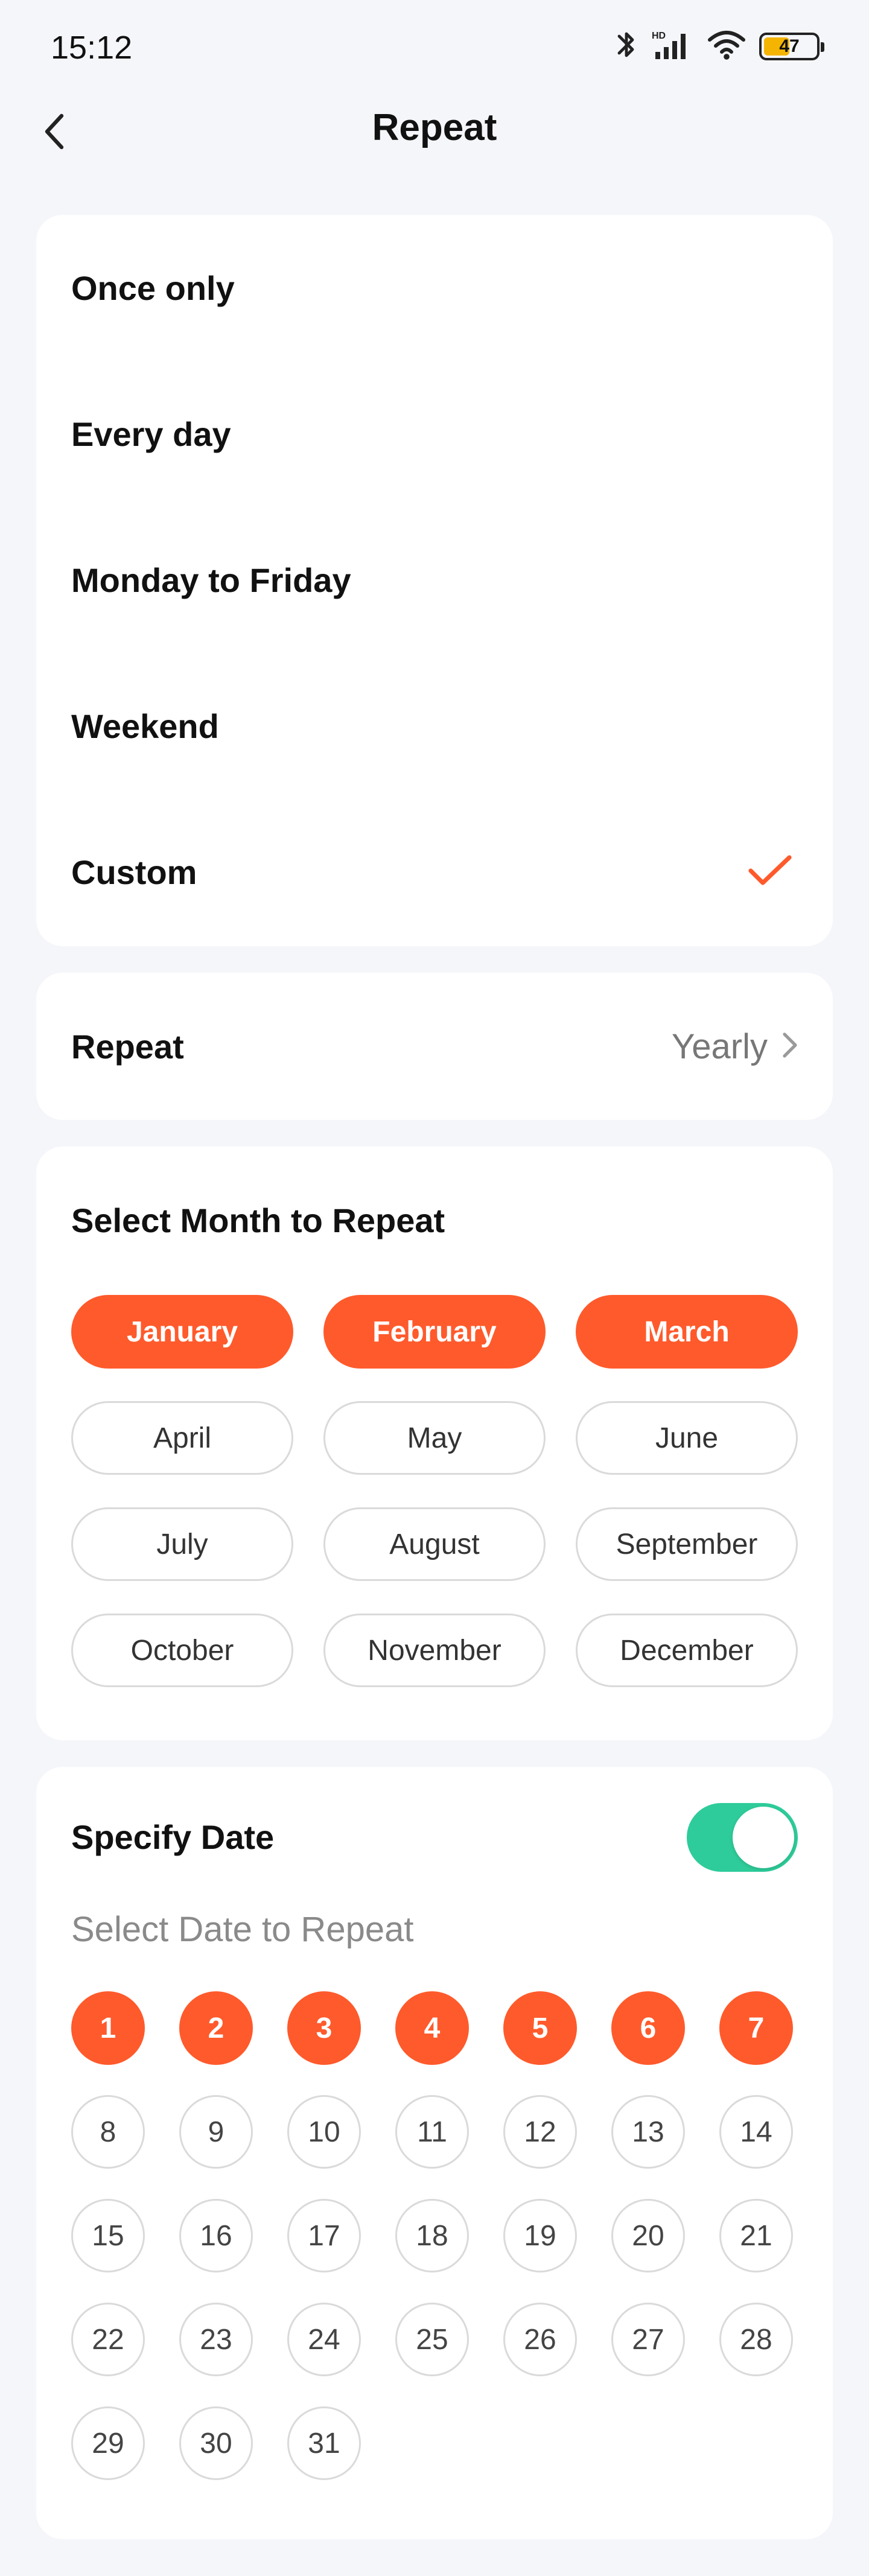 This screenshot has width=869, height=2576. What do you see at coordinates (687, 1544) in the screenshot?
I see `month-pill-september: September` at bounding box center [687, 1544].